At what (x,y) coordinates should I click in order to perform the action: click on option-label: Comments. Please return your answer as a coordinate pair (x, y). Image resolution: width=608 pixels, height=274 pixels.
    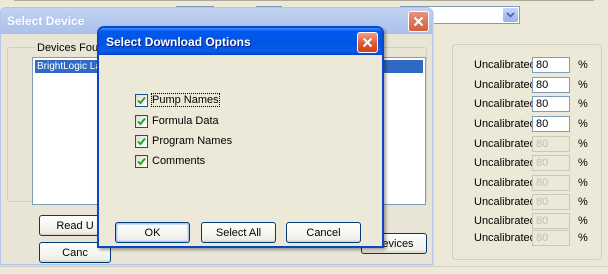
    Looking at the image, I should click on (179, 161).